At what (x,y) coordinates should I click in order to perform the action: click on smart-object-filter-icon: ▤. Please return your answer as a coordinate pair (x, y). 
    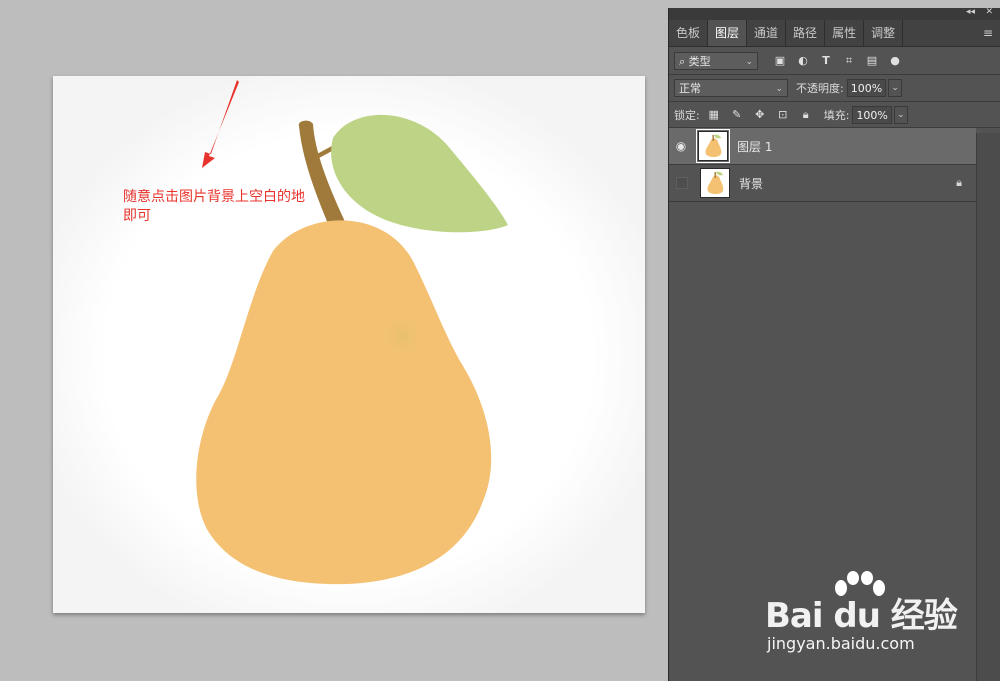
    Looking at the image, I should click on (872, 61).